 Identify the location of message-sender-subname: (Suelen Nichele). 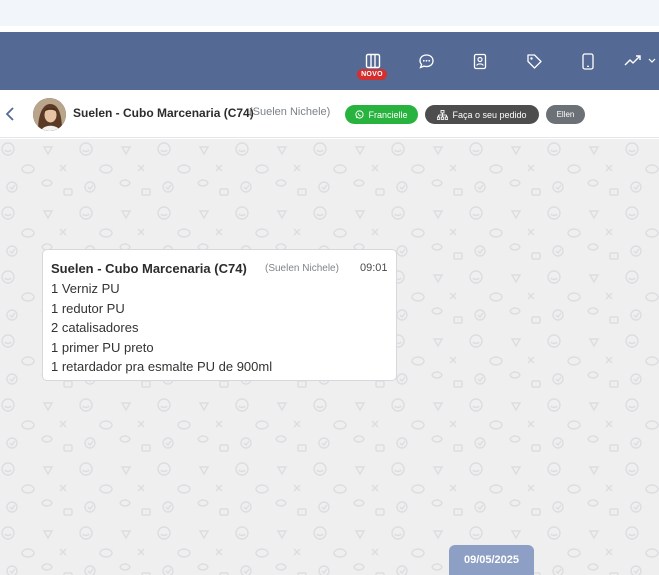
(302, 268).